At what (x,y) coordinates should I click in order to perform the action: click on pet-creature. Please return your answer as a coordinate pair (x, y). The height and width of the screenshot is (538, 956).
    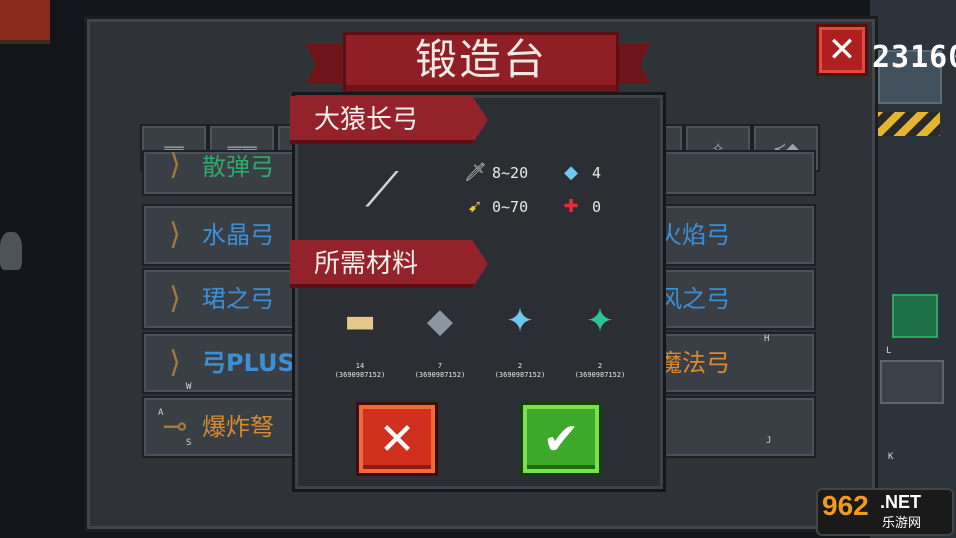
    Looking at the image, I should click on (11, 251).